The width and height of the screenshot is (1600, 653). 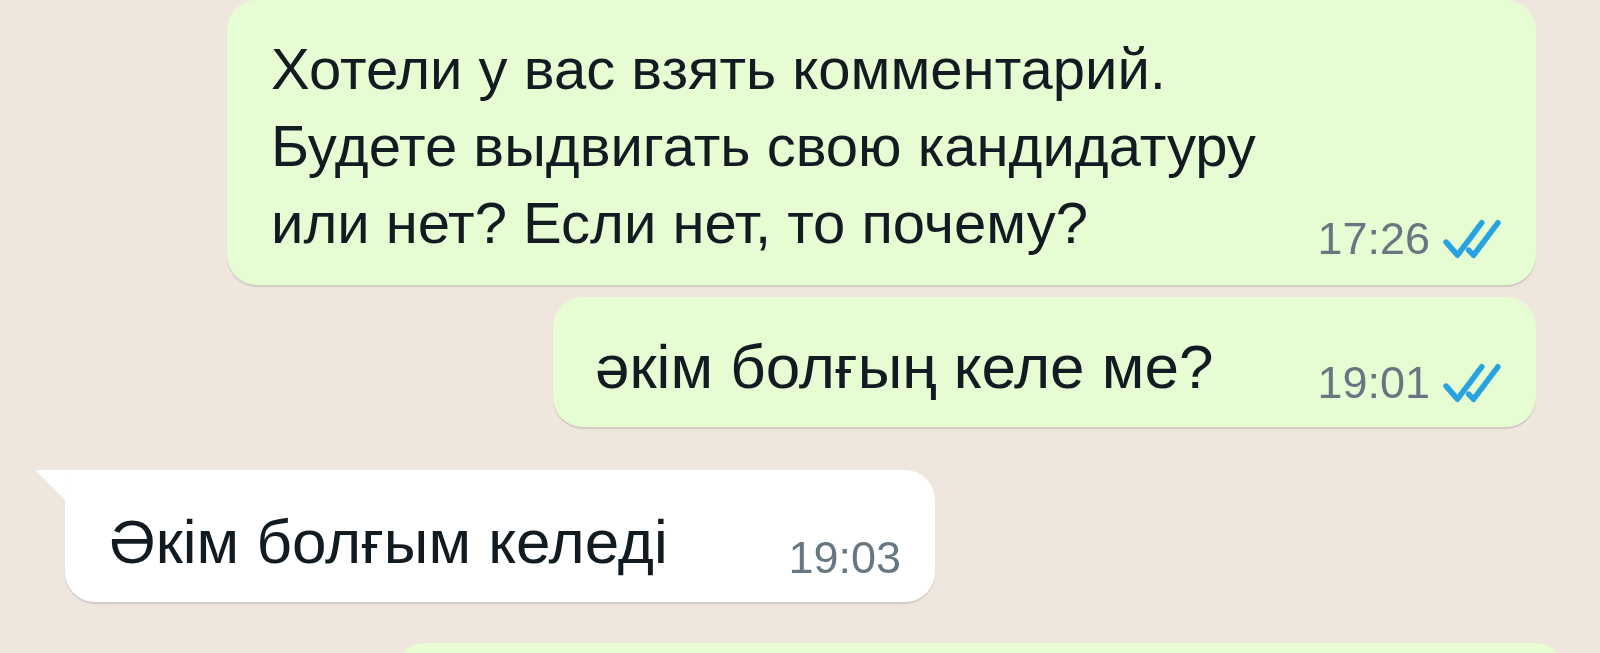 I want to click on message-text: Әкім болғым келеді, so click(x=388, y=542).